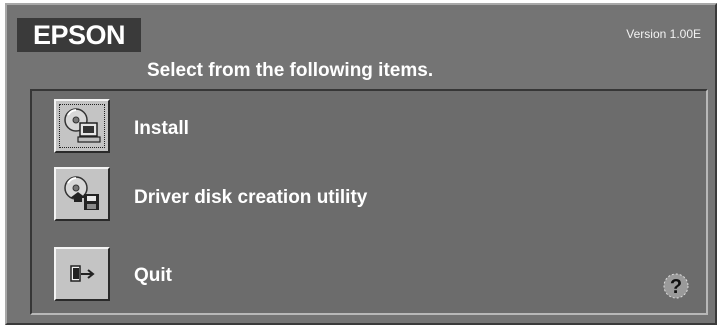  Describe the element at coordinates (161, 129) in the screenshot. I see `install-label: Install` at that location.